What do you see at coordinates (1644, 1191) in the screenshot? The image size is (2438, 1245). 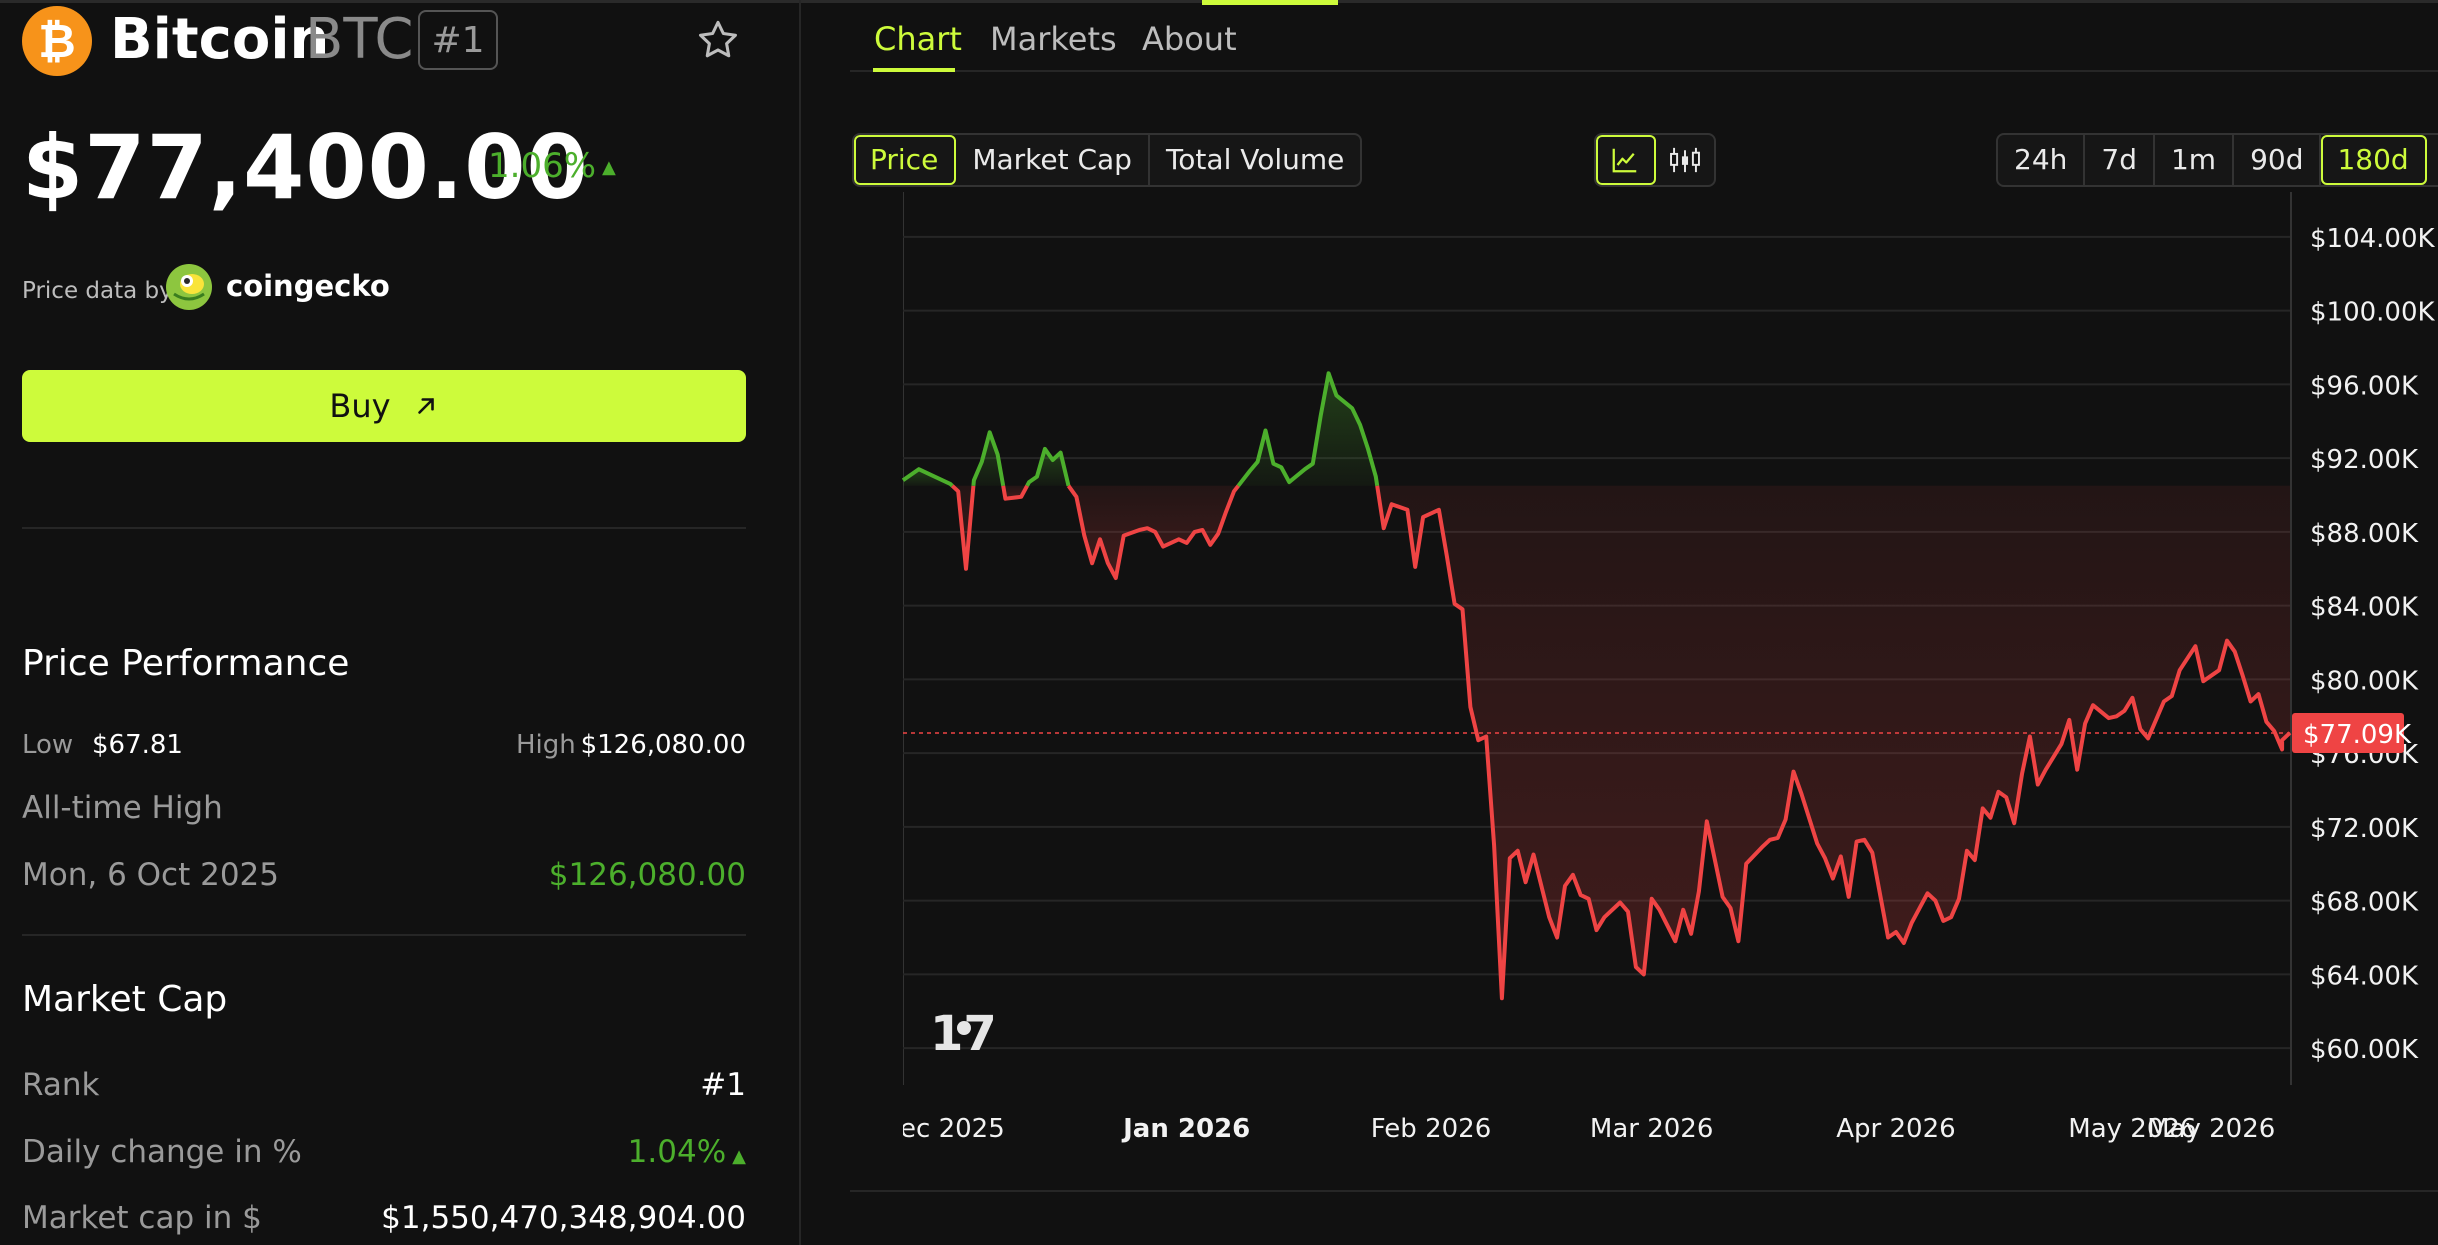 I see `chart-bottom-divider` at bounding box center [1644, 1191].